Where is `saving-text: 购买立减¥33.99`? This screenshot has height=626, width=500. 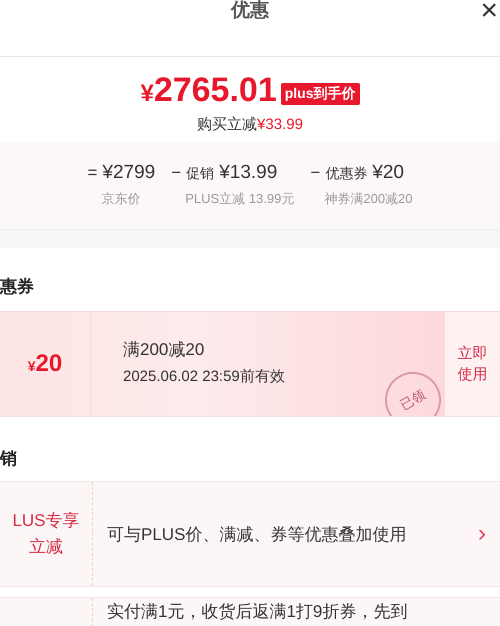
saving-text: 购买立减¥33.99 is located at coordinates (250, 124).